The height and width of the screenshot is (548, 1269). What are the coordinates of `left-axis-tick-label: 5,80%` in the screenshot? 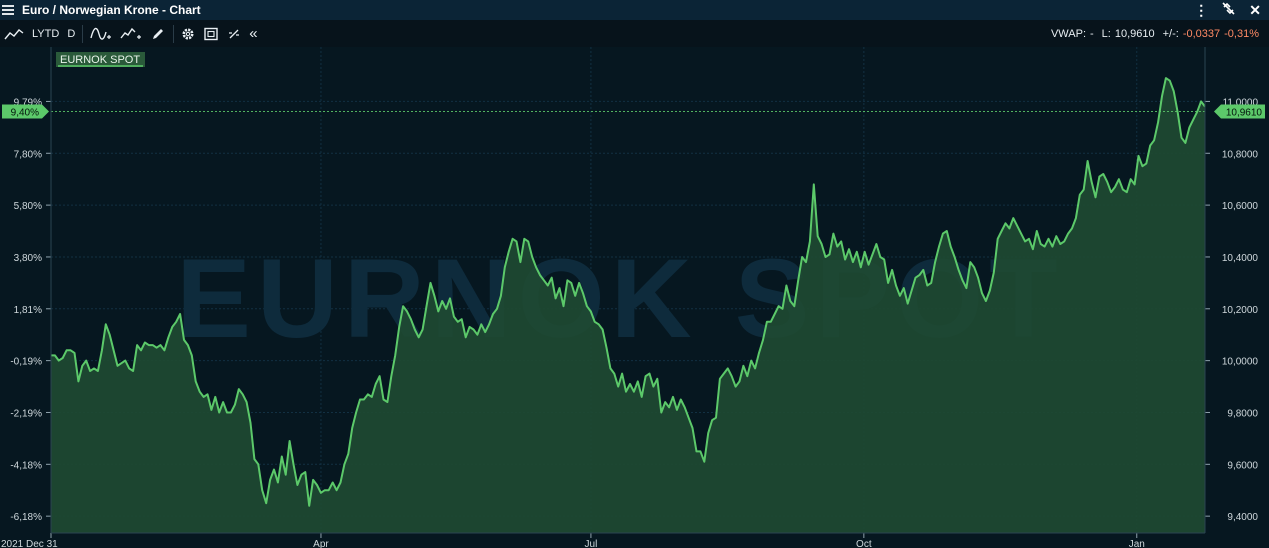 It's located at (28, 206).